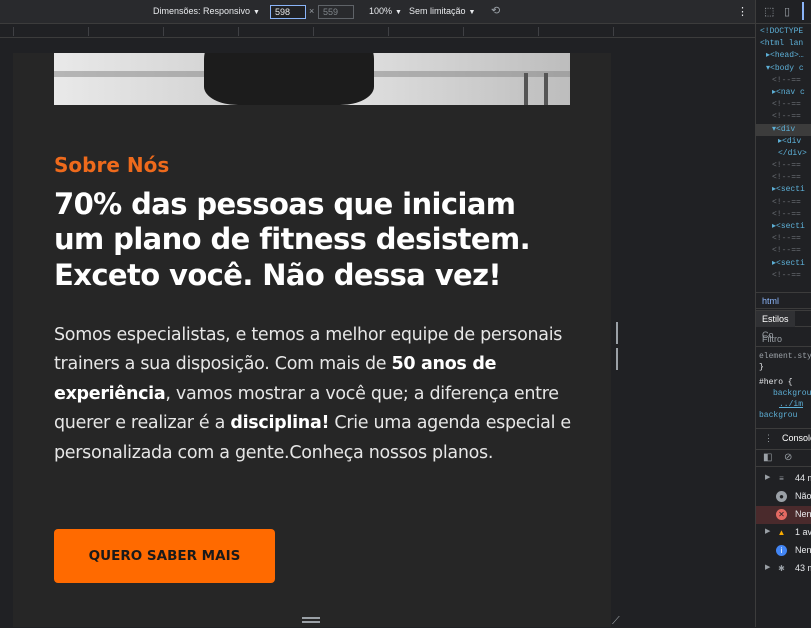 The width and height of the screenshot is (811, 628). I want to click on person-silhouette, so click(289, 79).